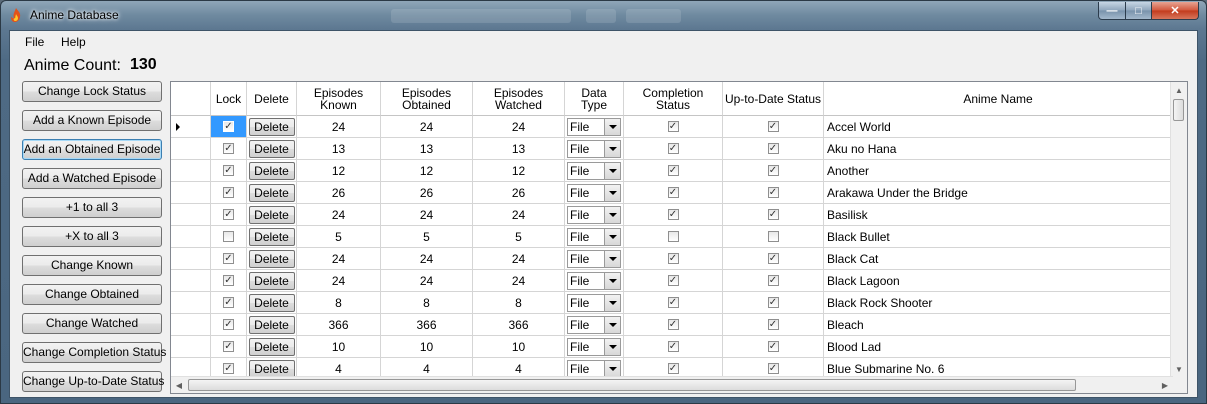 The width and height of the screenshot is (1207, 404). What do you see at coordinates (998, 127) in the screenshot?
I see `anime-name-cell: Accel World` at bounding box center [998, 127].